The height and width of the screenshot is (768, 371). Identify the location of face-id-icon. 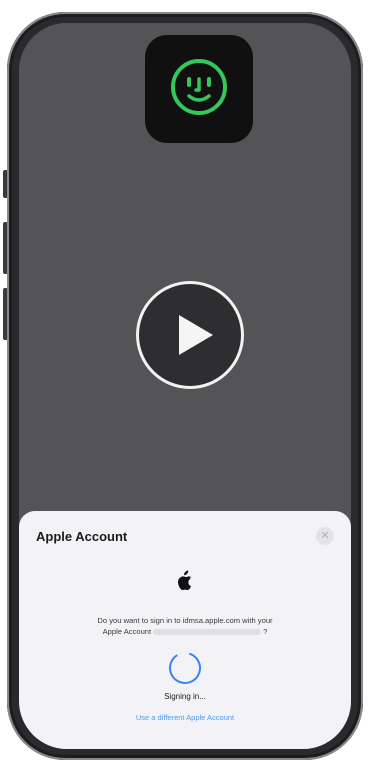
(199, 87).